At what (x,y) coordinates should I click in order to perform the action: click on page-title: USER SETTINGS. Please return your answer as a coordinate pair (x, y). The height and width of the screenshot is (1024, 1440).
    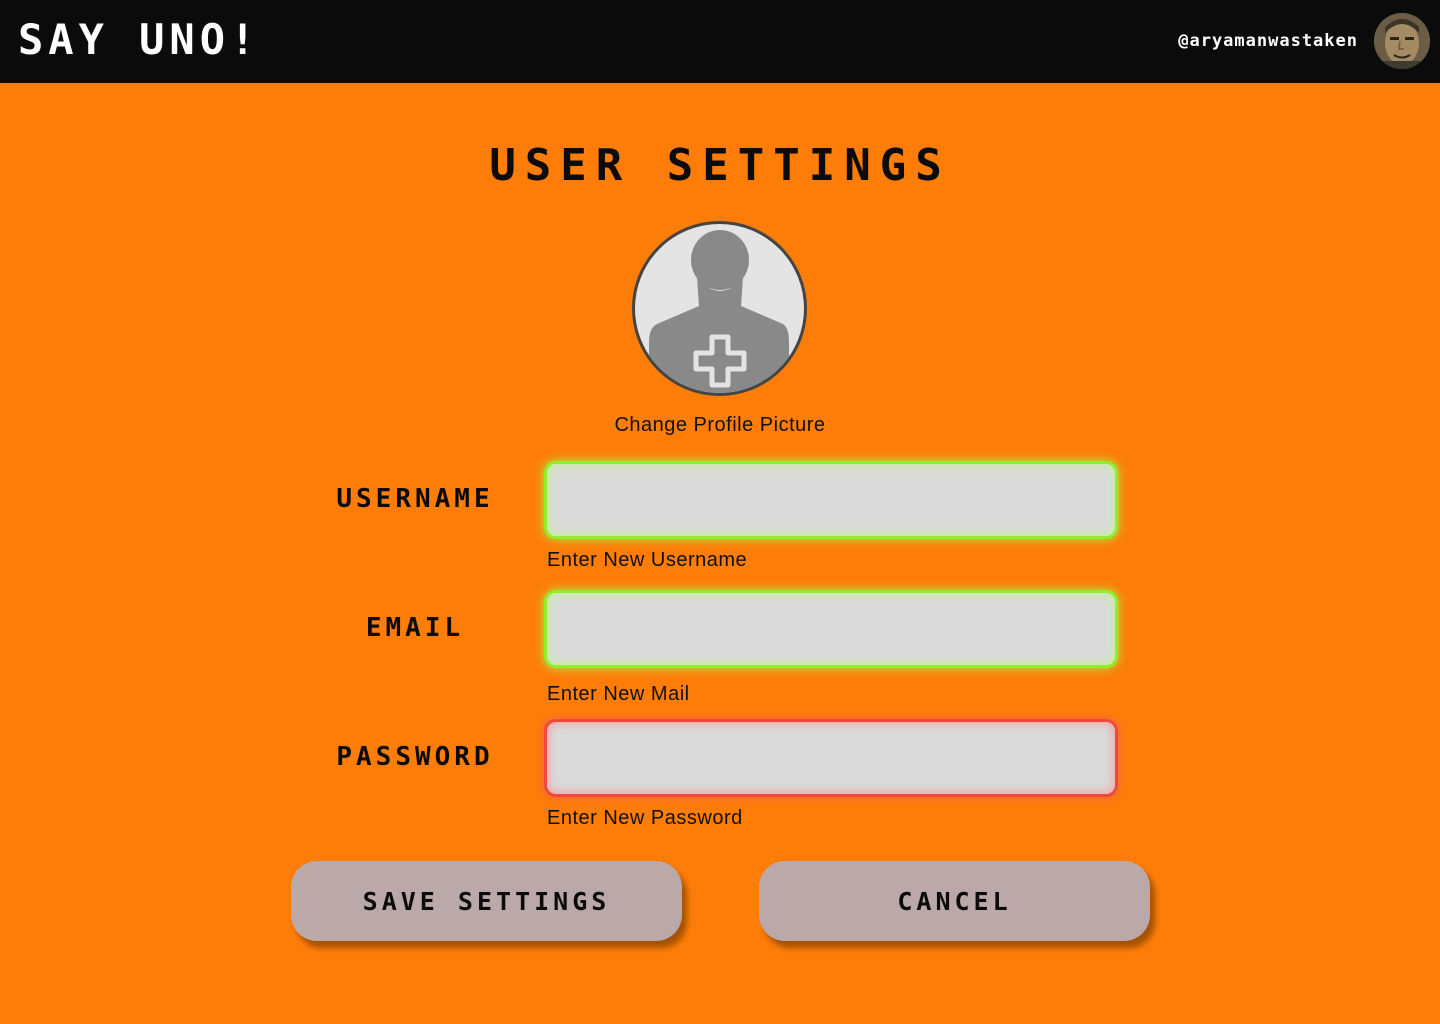
    Looking at the image, I should click on (720, 165).